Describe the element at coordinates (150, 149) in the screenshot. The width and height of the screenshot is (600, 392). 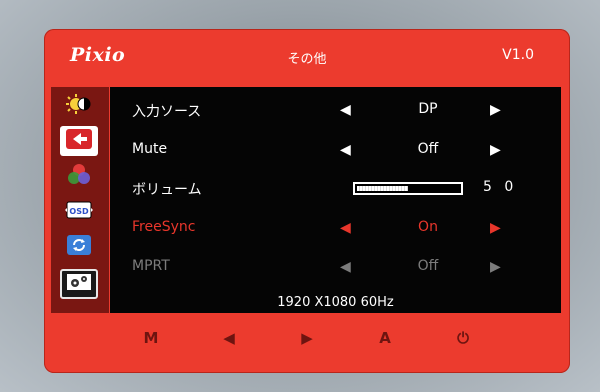
I see `setting-label: Mute` at that location.